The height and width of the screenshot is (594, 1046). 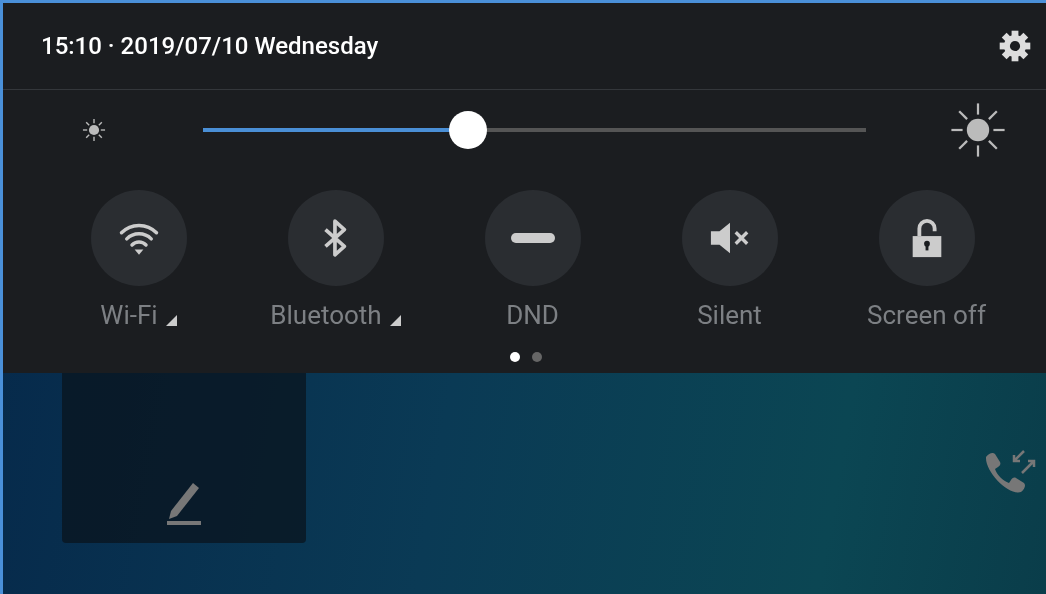 I want to click on settings-icon, so click(x=1015, y=46).